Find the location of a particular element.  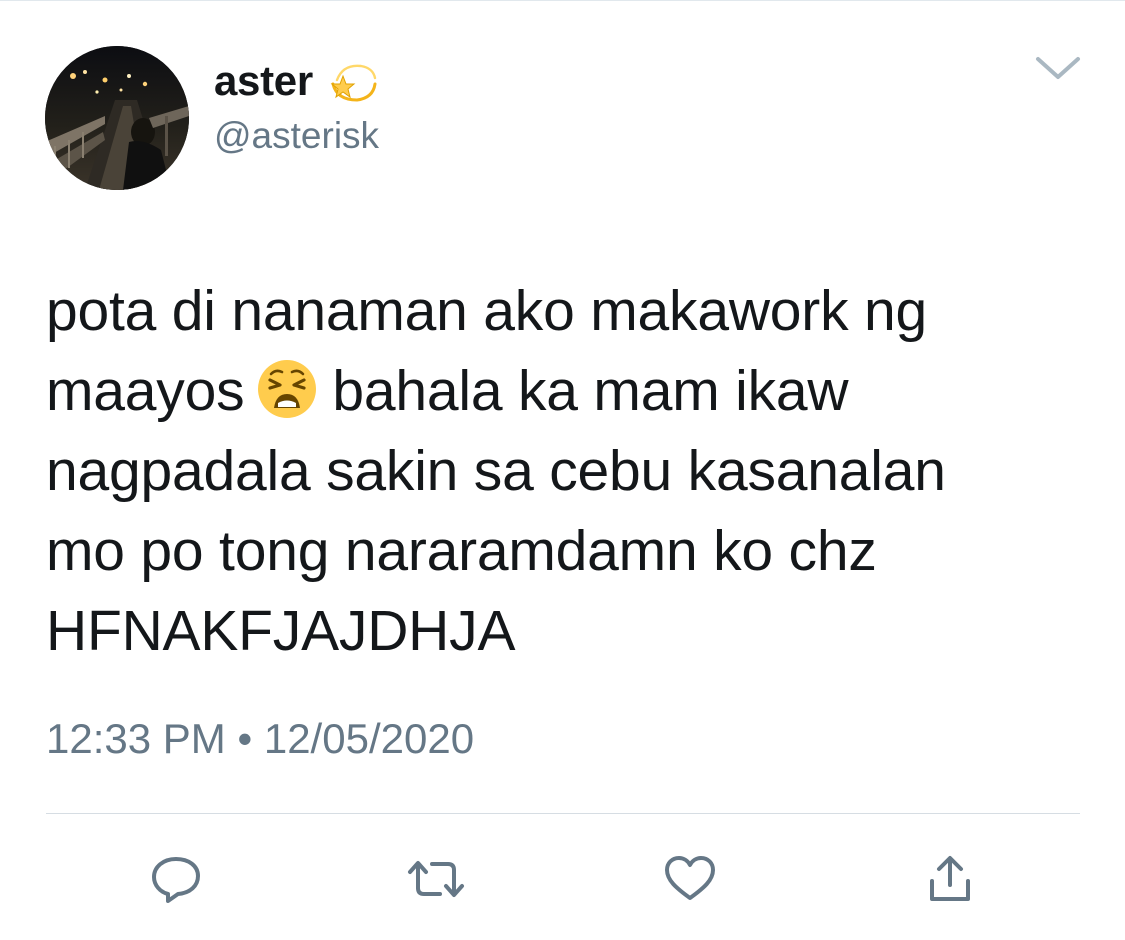

tweet-line-part: maayos is located at coordinates (145, 391).